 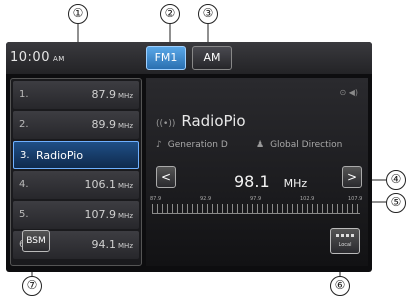 I want to click on callout-3: ③, so click(x=208, y=14).